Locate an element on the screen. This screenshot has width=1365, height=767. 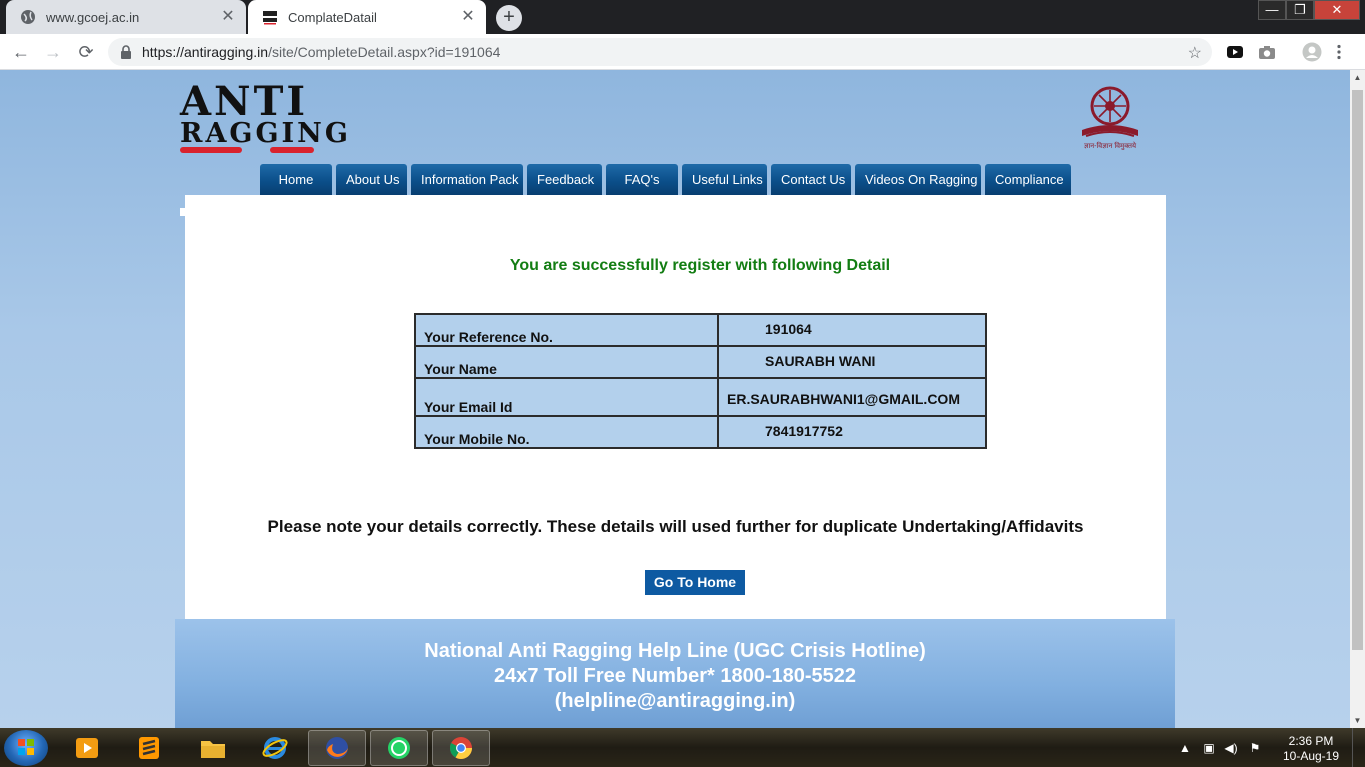
whatsapp-icon is located at coordinates (399, 748).